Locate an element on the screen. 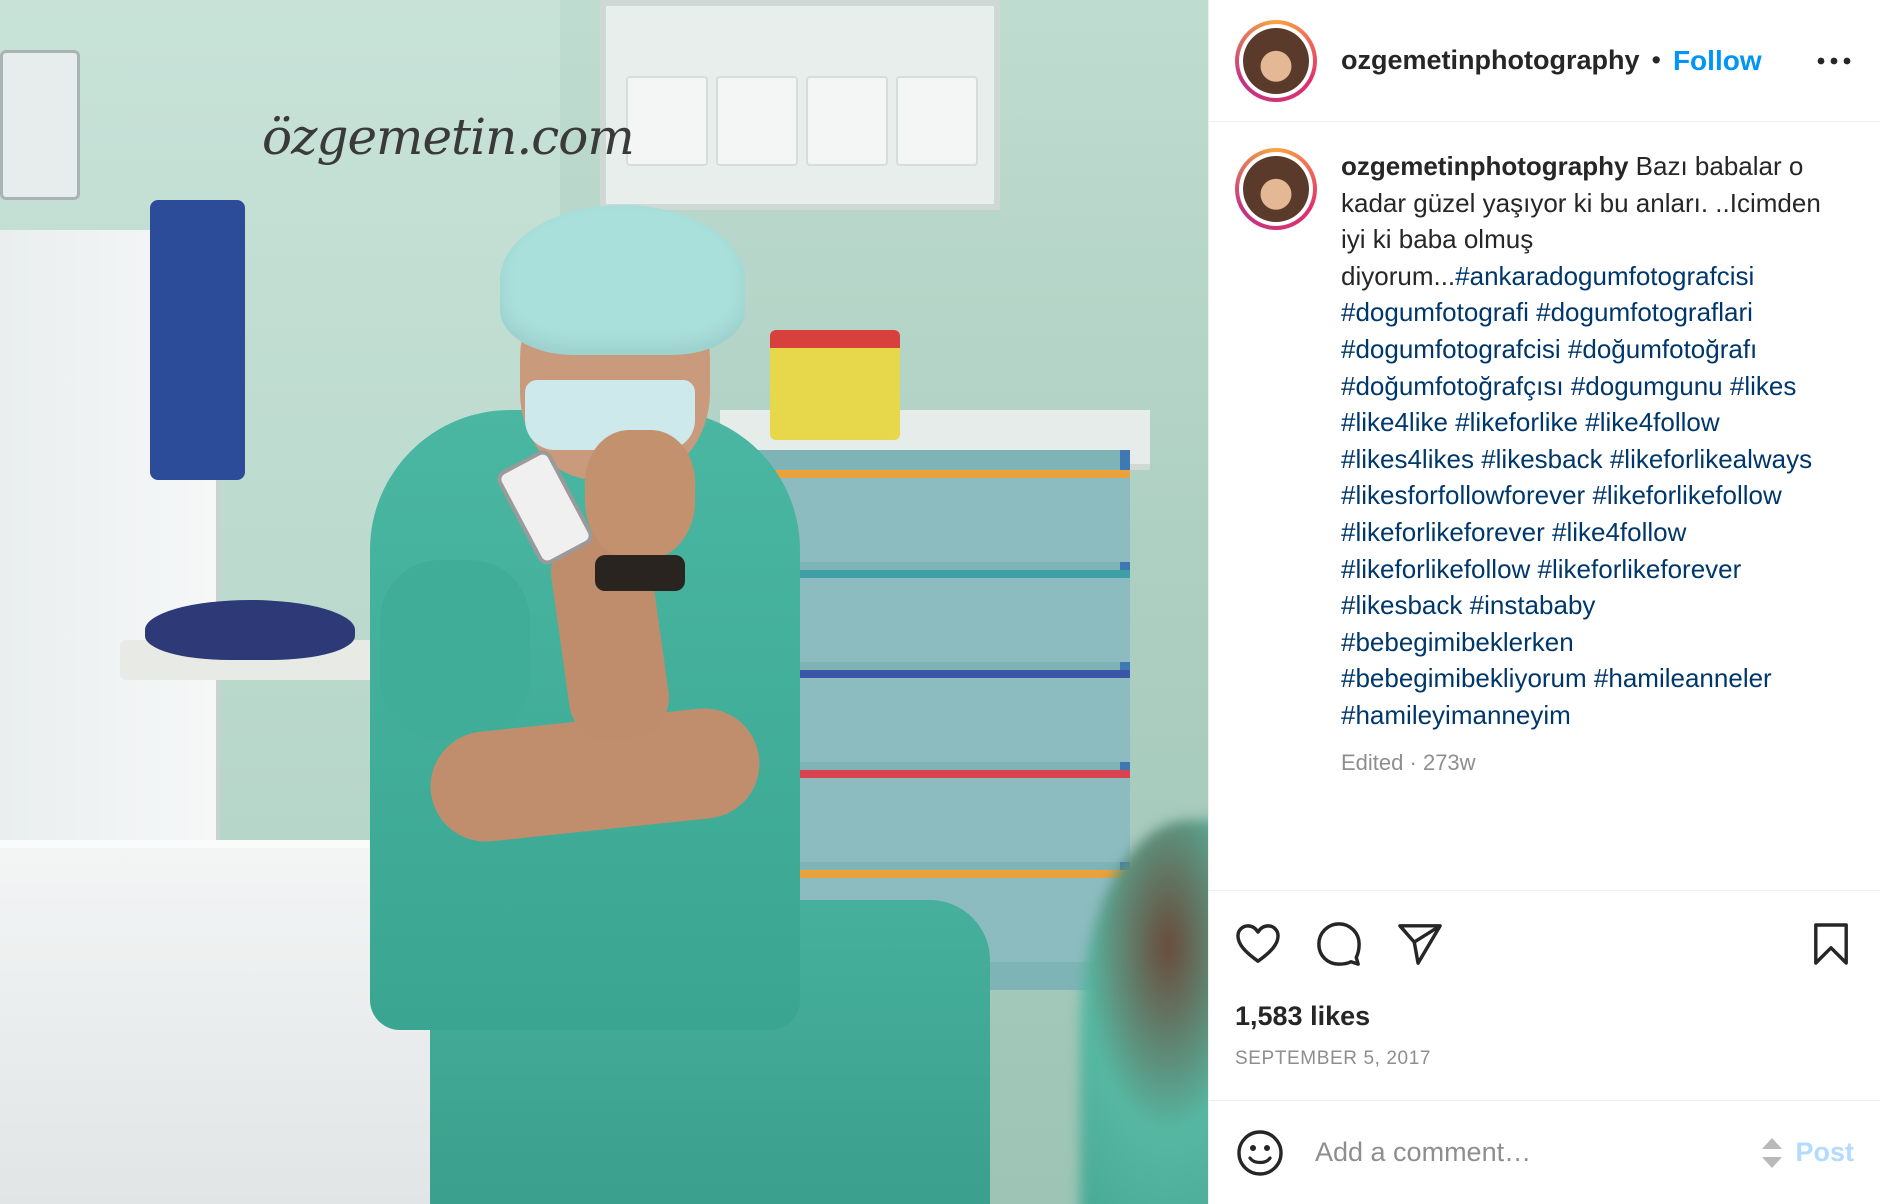 The image size is (1880, 1204). post-button: Post is located at coordinates (1805, 1153).